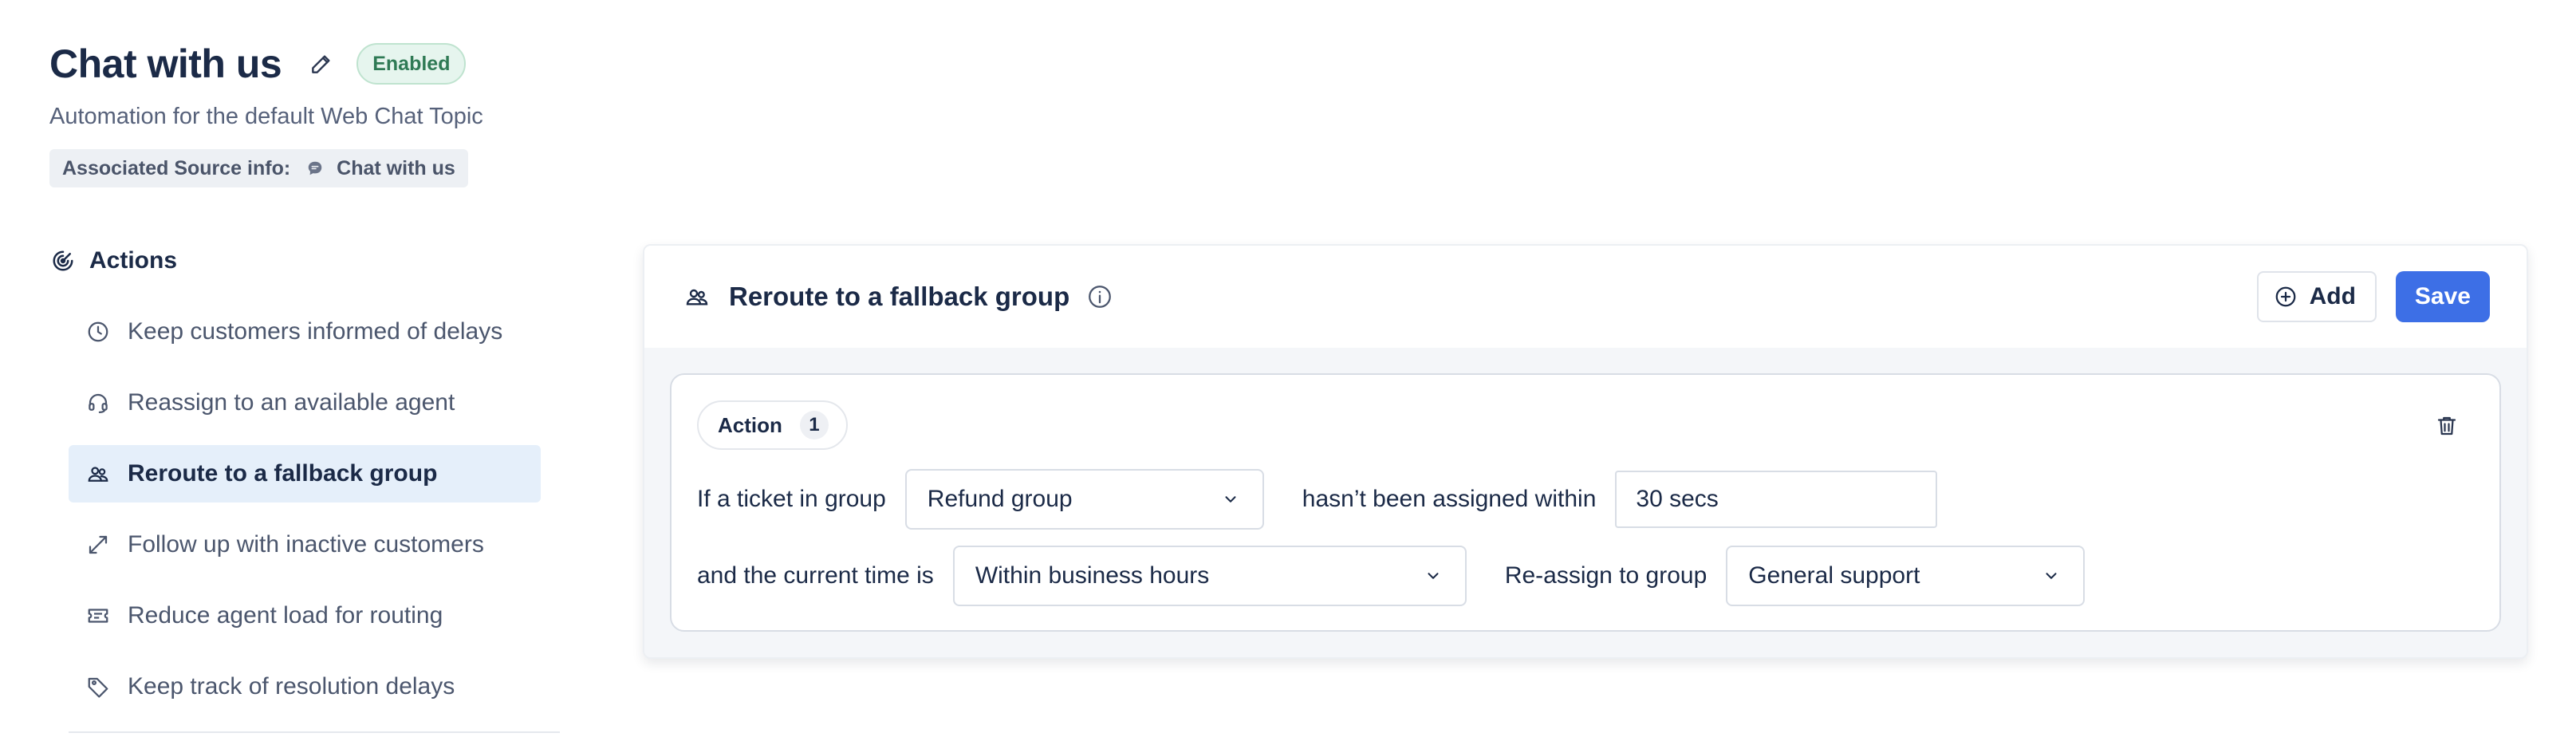 The image size is (2576, 737). What do you see at coordinates (814, 425) in the screenshot?
I see `action-count-badge: 1` at bounding box center [814, 425].